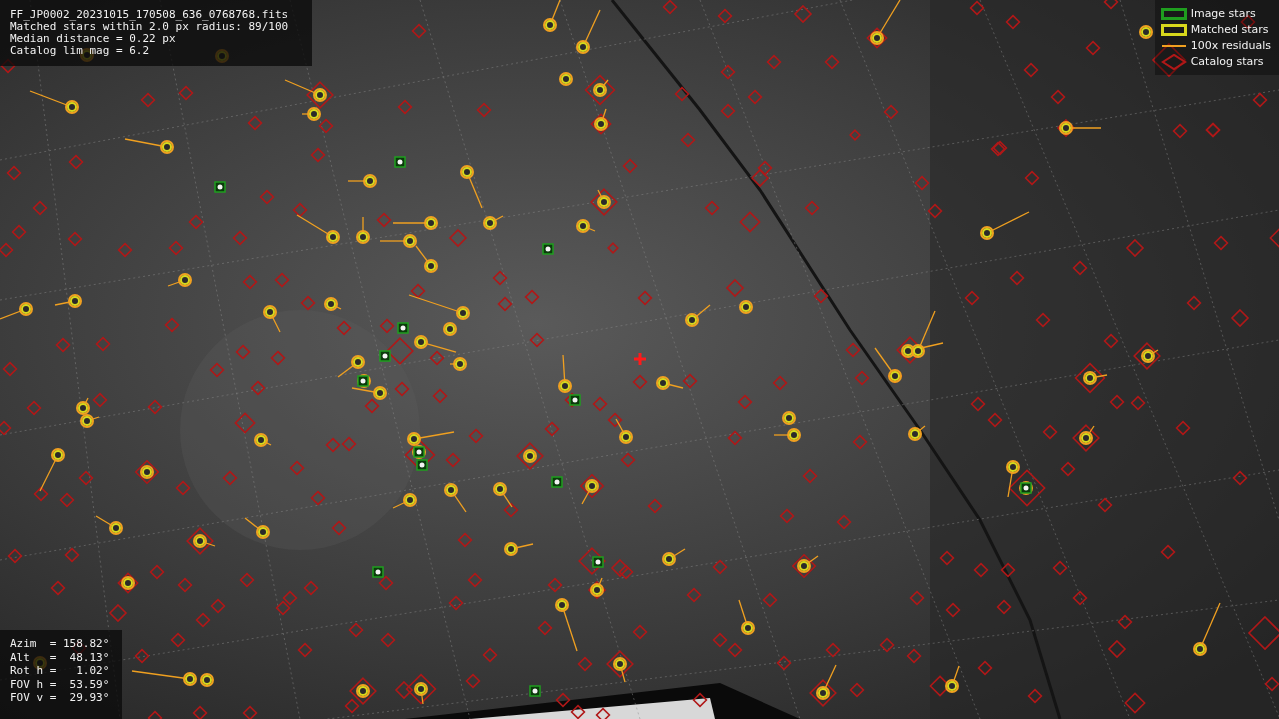 The height and width of the screenshot is (719, 1279). I want to click on info-text: Catalog lim mag = 6.2, so click(80, 51).